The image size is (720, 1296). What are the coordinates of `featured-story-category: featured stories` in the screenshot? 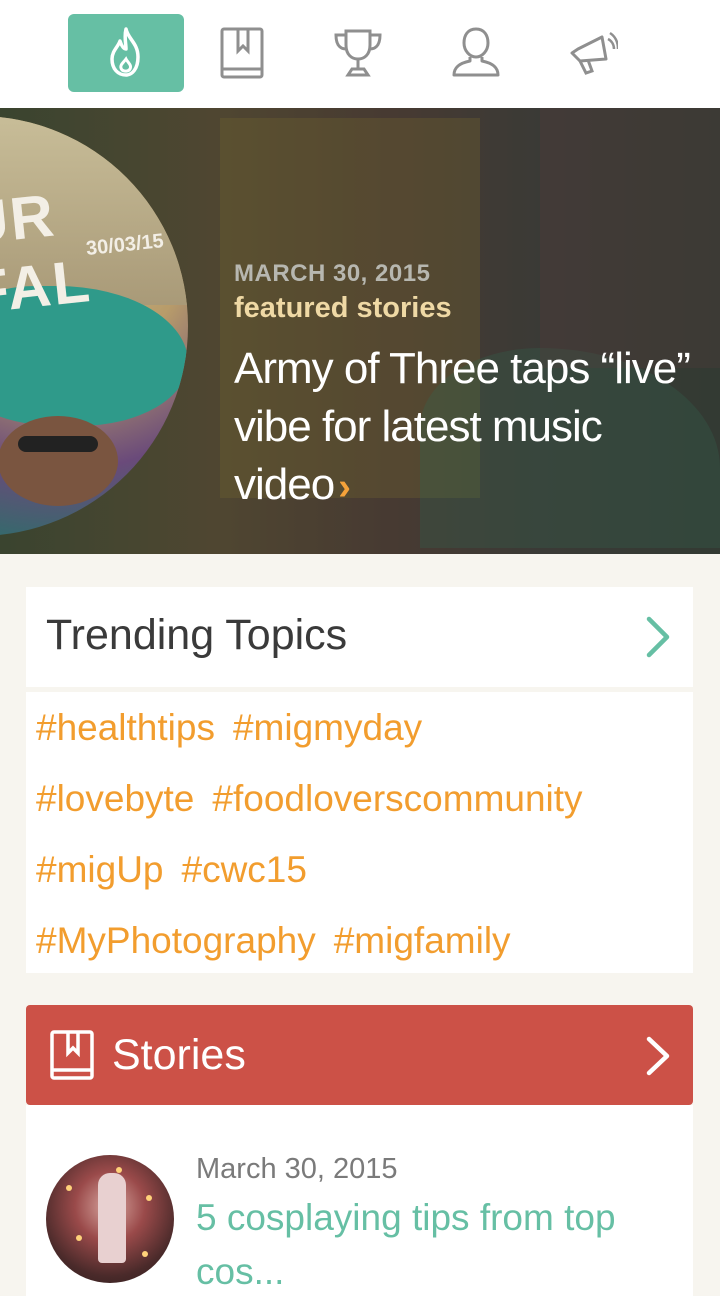 It's located at (343, 308).